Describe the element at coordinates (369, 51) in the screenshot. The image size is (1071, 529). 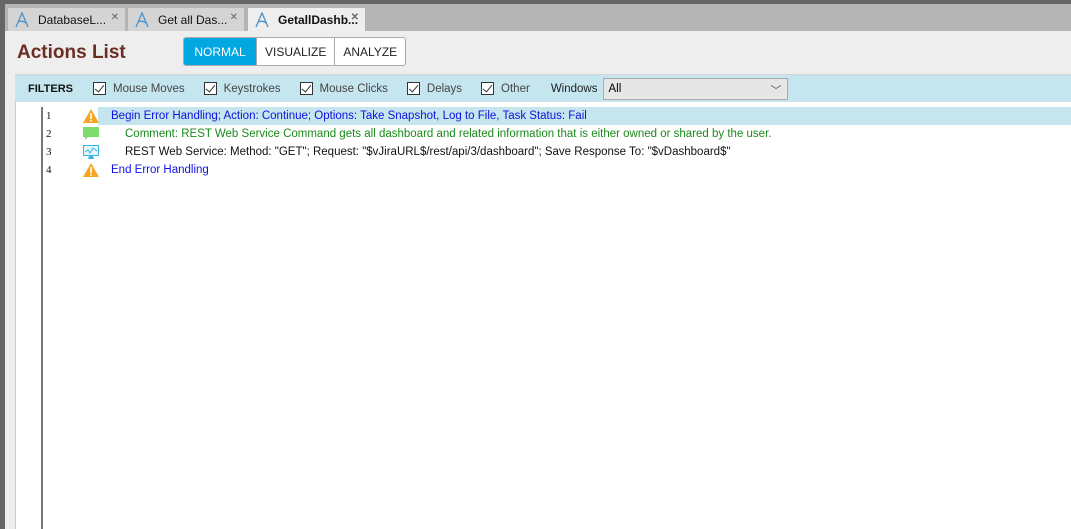
I see `mode-analyze-button: ANALYZE` at that location.